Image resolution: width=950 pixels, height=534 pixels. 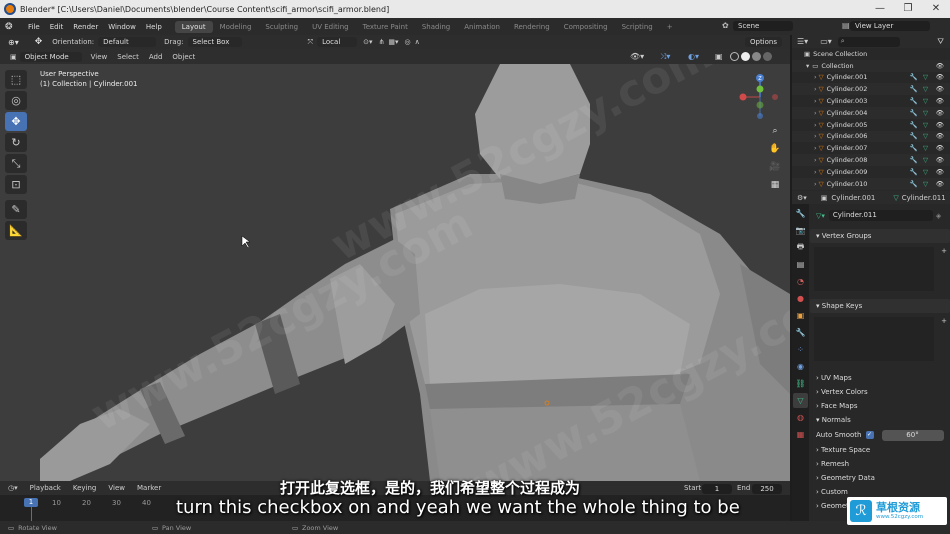 I want to click on editor-type-icon: ▣, so click(x=13, y=57).